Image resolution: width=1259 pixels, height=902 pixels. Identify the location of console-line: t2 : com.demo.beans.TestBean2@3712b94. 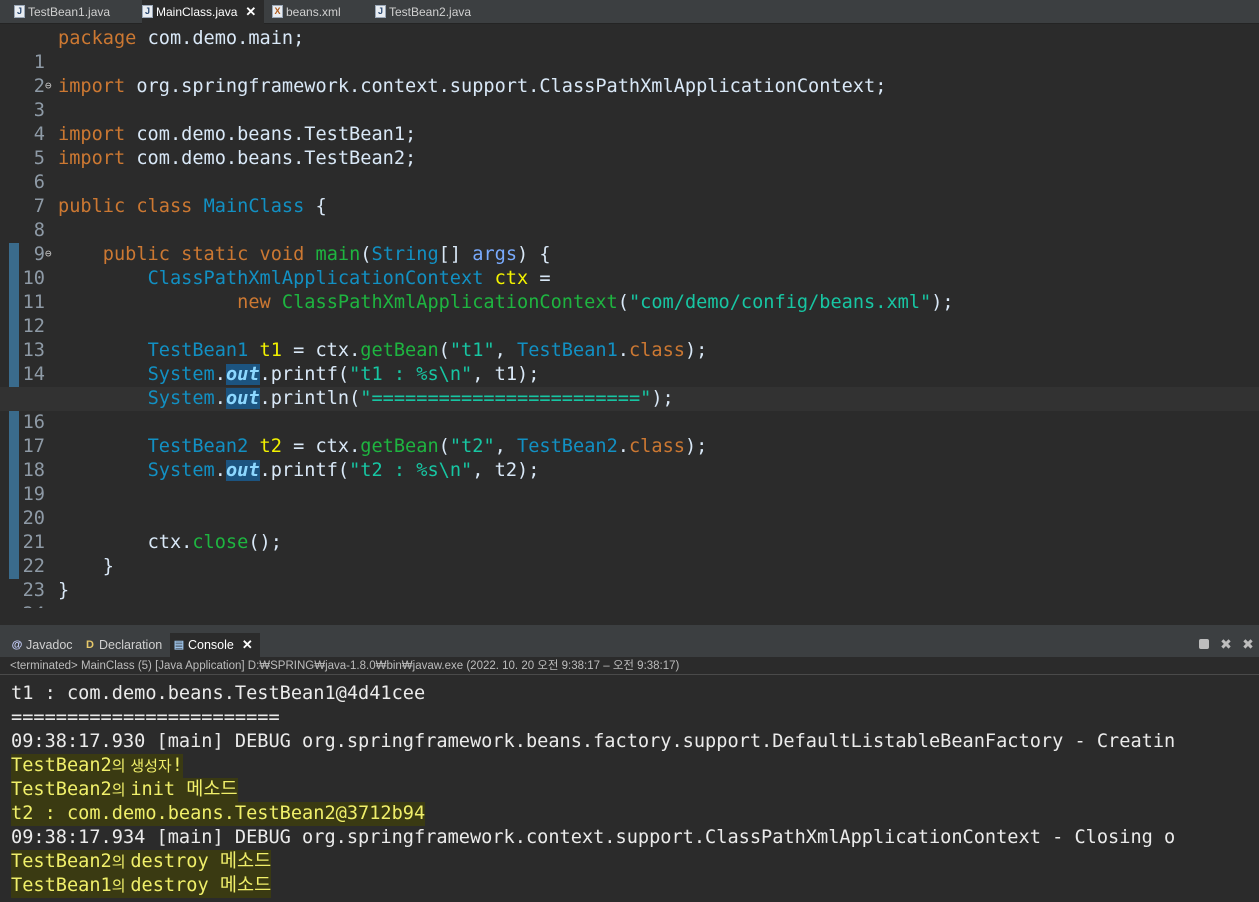
(218, 814).